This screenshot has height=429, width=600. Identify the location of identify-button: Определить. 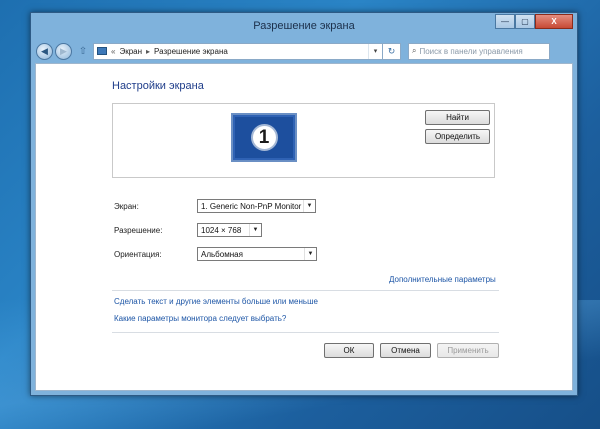
(457, 136).